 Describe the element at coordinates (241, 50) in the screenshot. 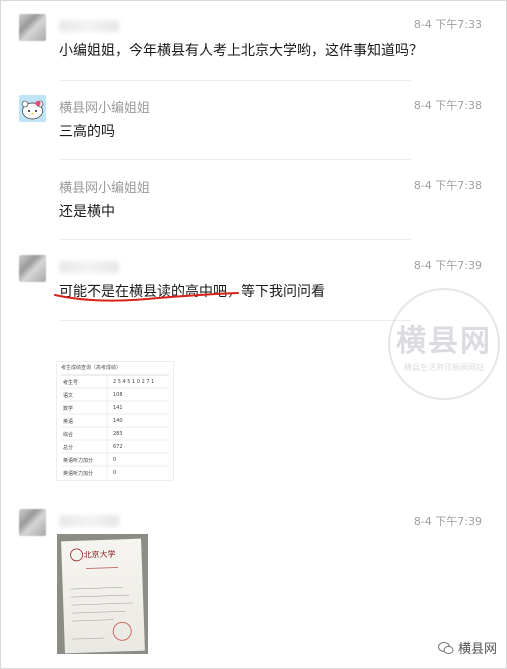

I see `message-text: 小编姐姐，今年横县有人考上北京大学哟，这件事知道吗？` at that location.